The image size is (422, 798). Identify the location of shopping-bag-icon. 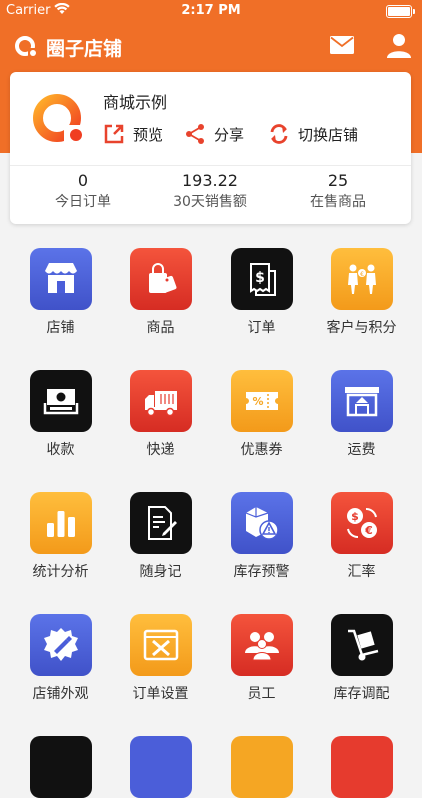
(160, 279).